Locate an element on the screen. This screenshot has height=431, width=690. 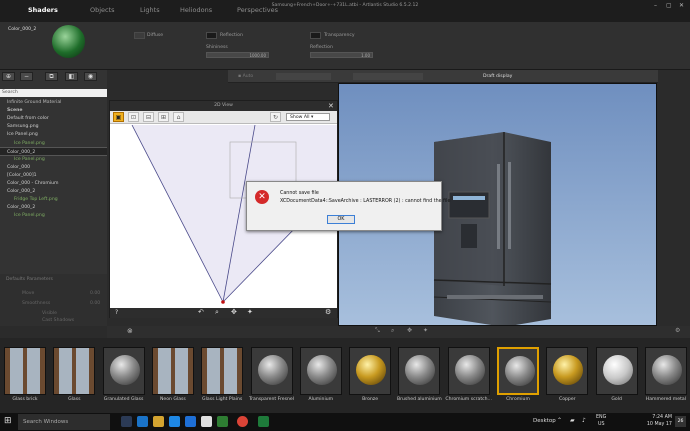
render-icon: ⤡ is located at coordinates (377, 331).